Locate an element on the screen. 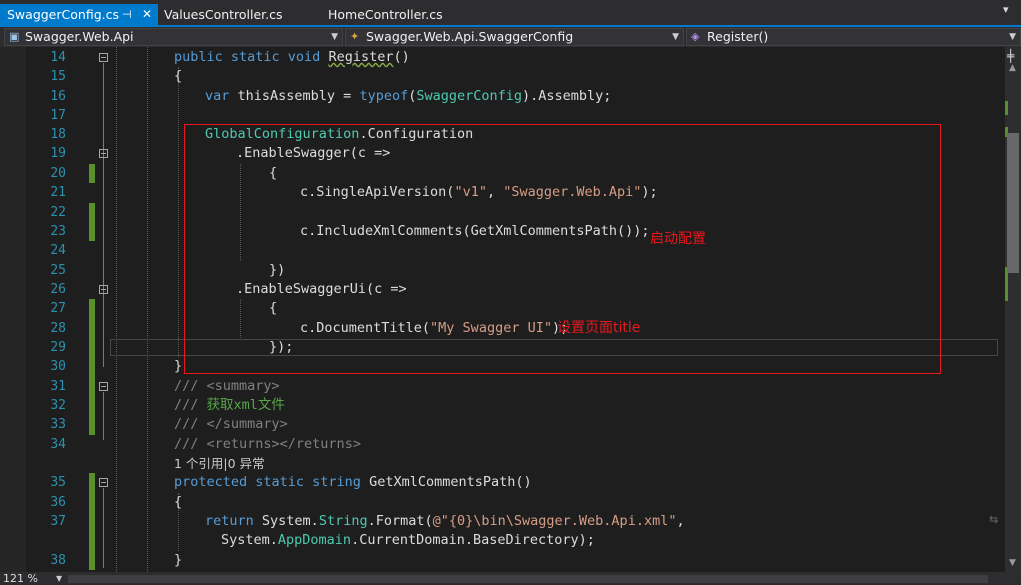 The height and width of the screenshot is (585, 1021). code-token: Register is located at coordinates (361, 57).